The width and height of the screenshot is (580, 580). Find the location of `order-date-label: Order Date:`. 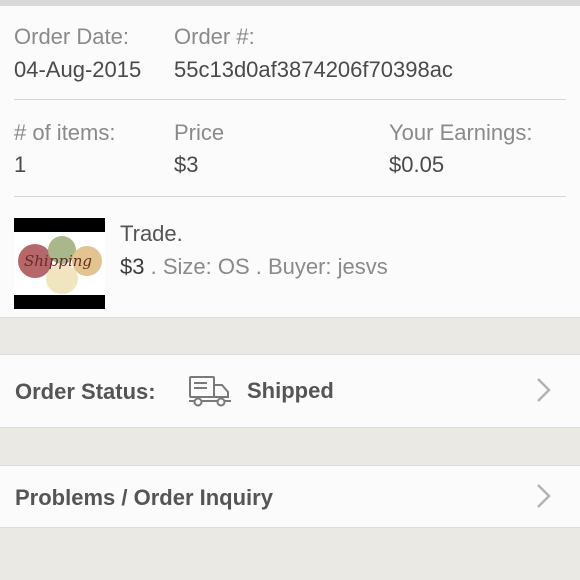

order-date-label: Order Date: is located at coordinates (71, 36).